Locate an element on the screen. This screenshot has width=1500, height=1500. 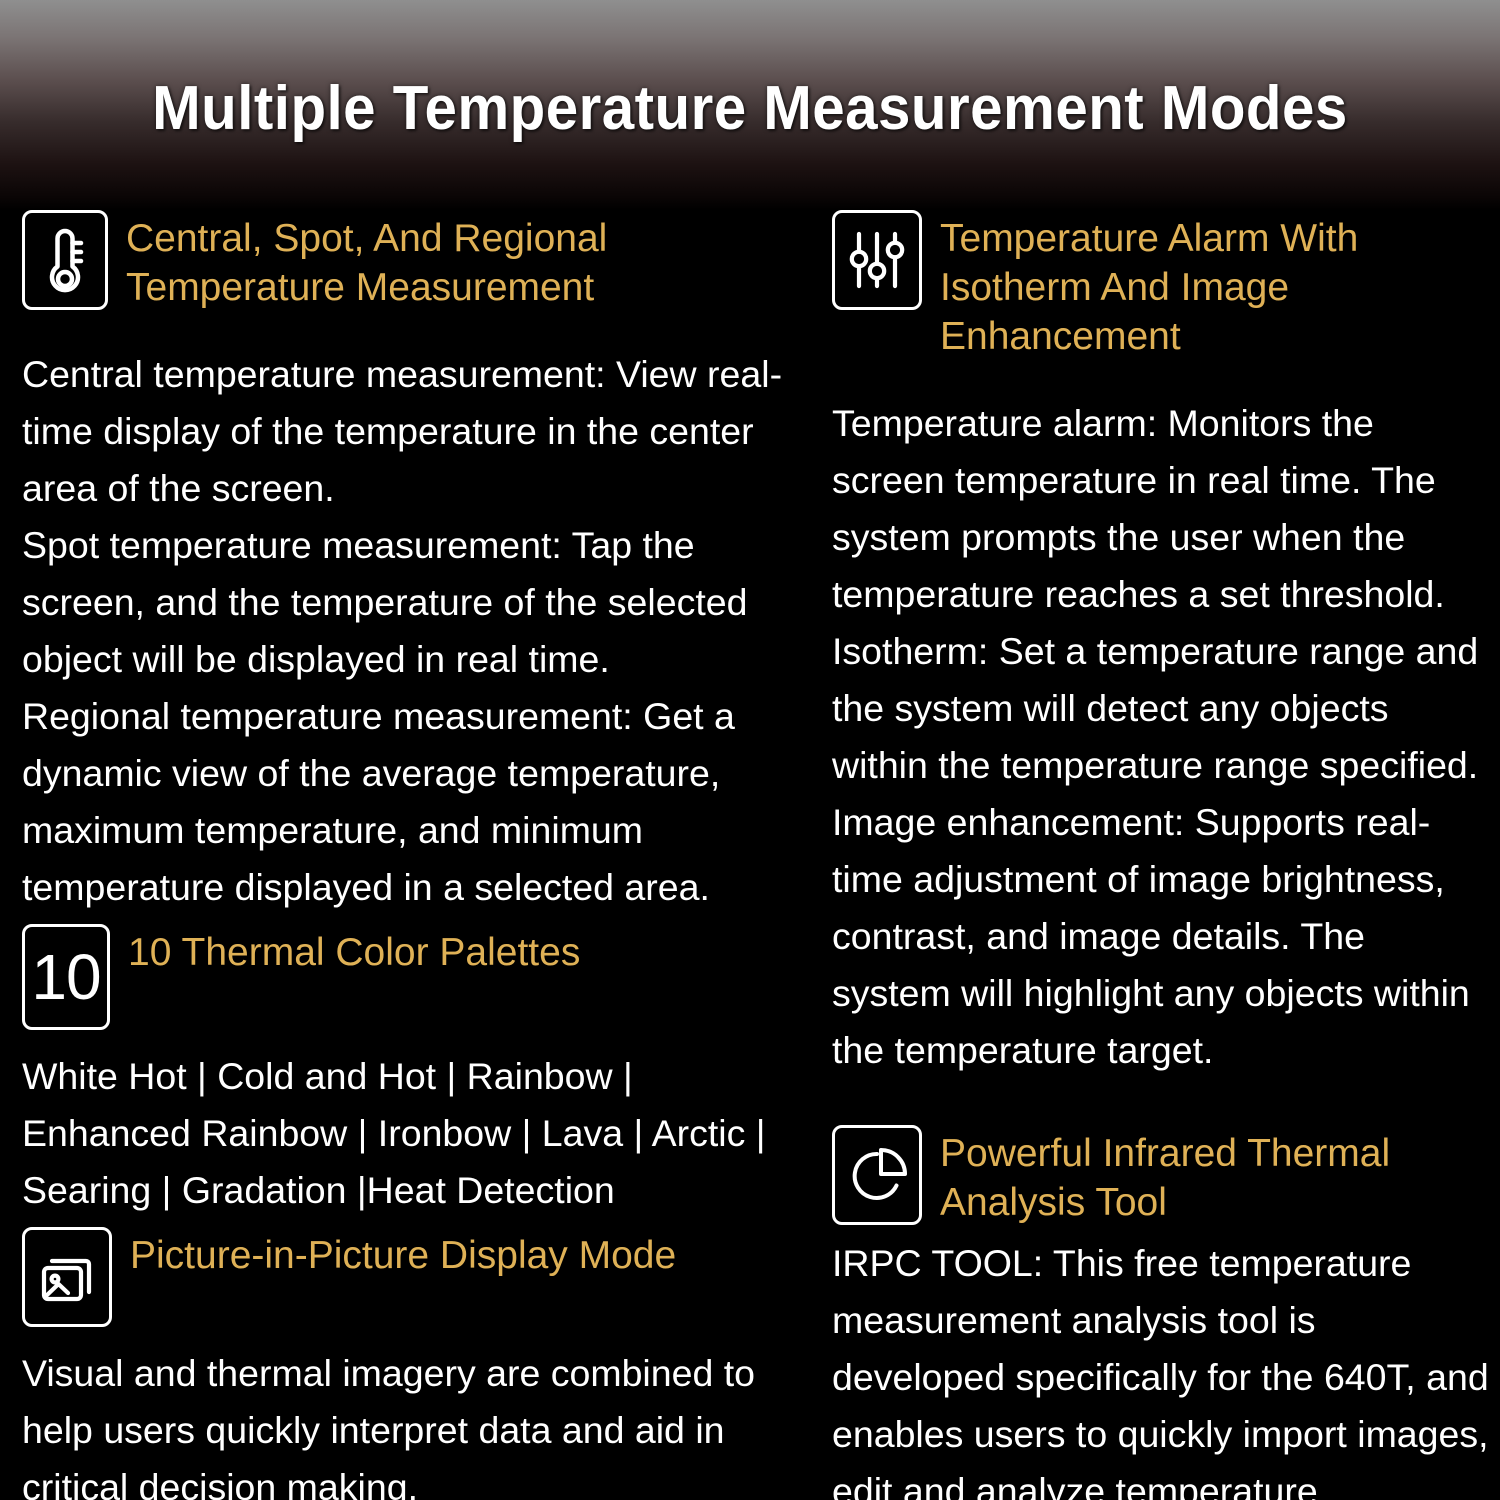
page-title: Multiple Temperature Measurement Modes is located at coordinates (750, 108).